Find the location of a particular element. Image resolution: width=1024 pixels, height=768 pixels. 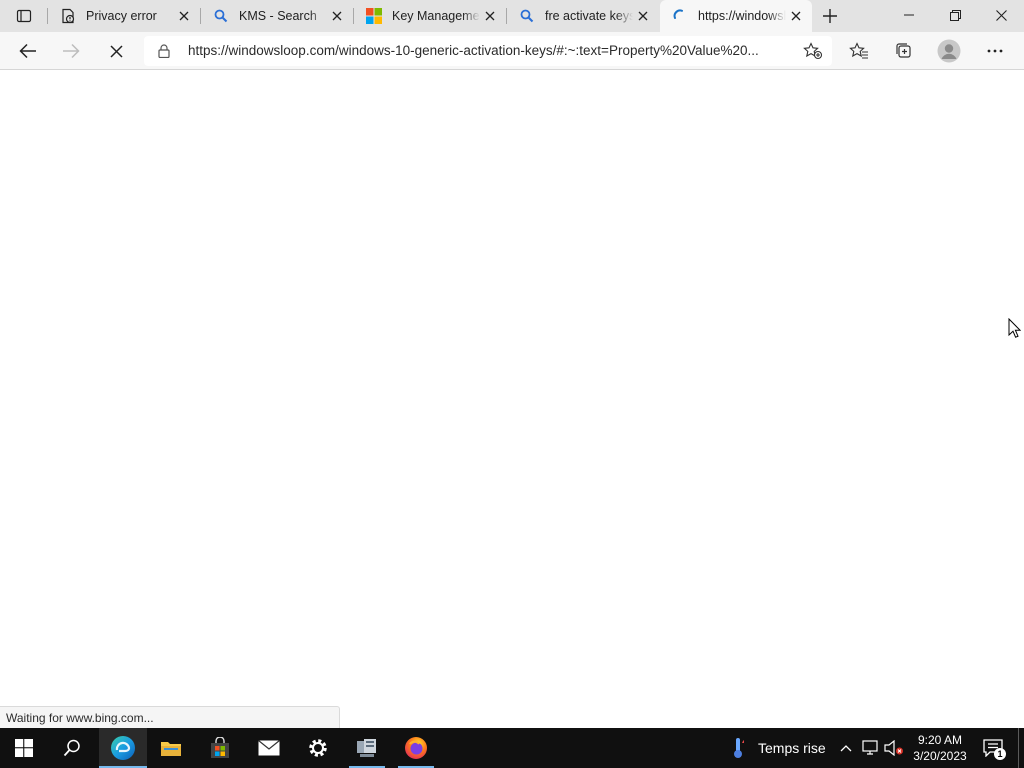

restore-icon is located at coordinates (955, 15).